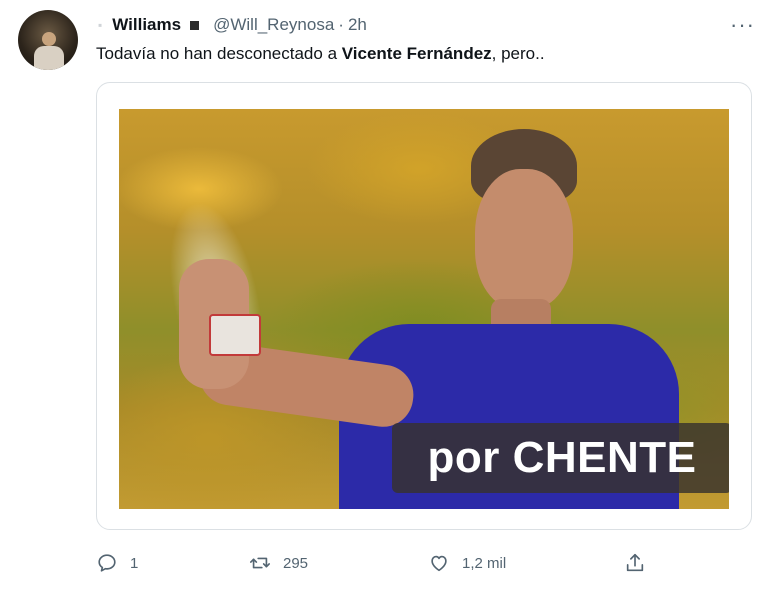  I want to click on caption-box: por CHENTE, so click(560, 458).